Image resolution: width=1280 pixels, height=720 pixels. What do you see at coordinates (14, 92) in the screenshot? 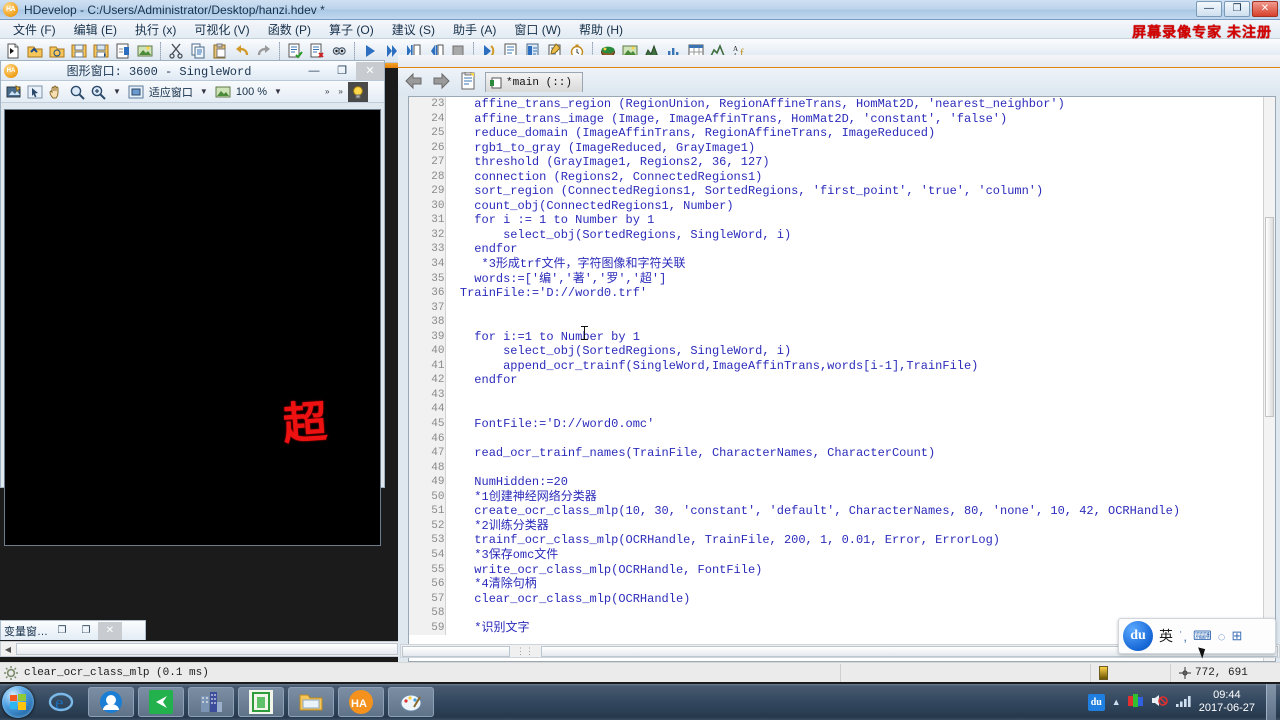
I see `draw-mode-icon` at bounding box center [14, 92].